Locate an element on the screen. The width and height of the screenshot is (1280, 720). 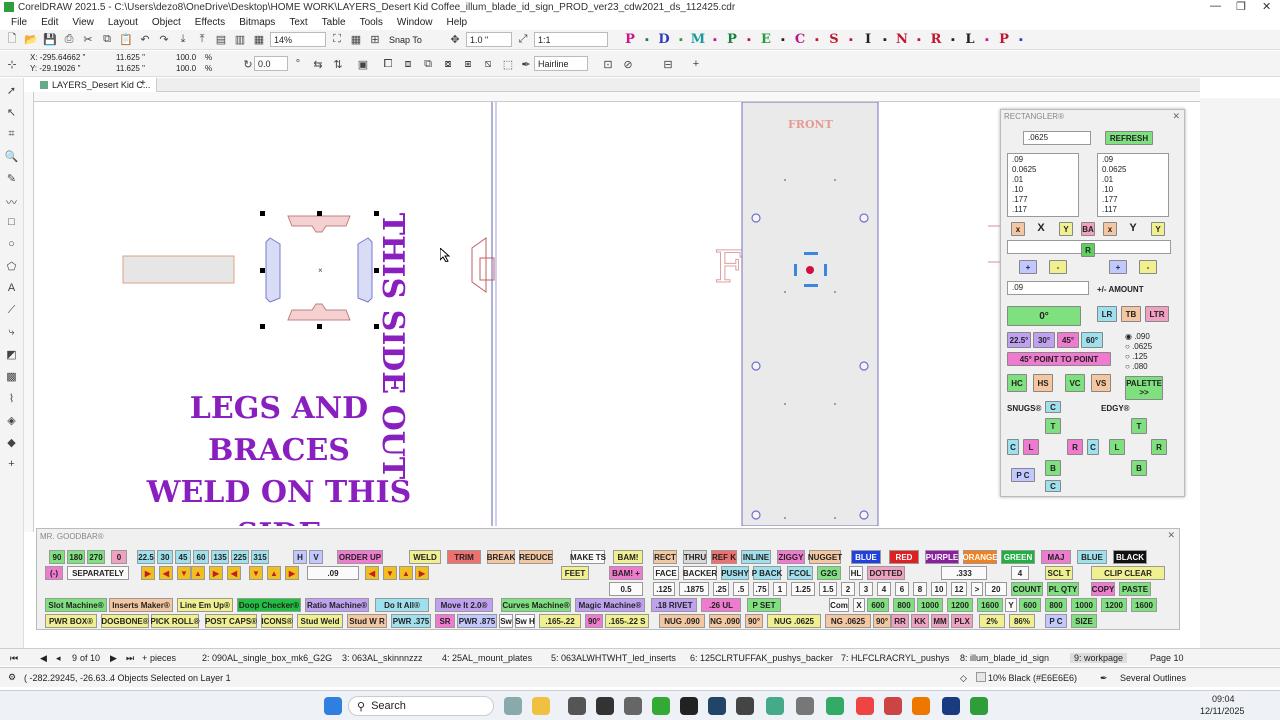
gb-0-5-button: 0.5 is located at coordinates (626, 589).